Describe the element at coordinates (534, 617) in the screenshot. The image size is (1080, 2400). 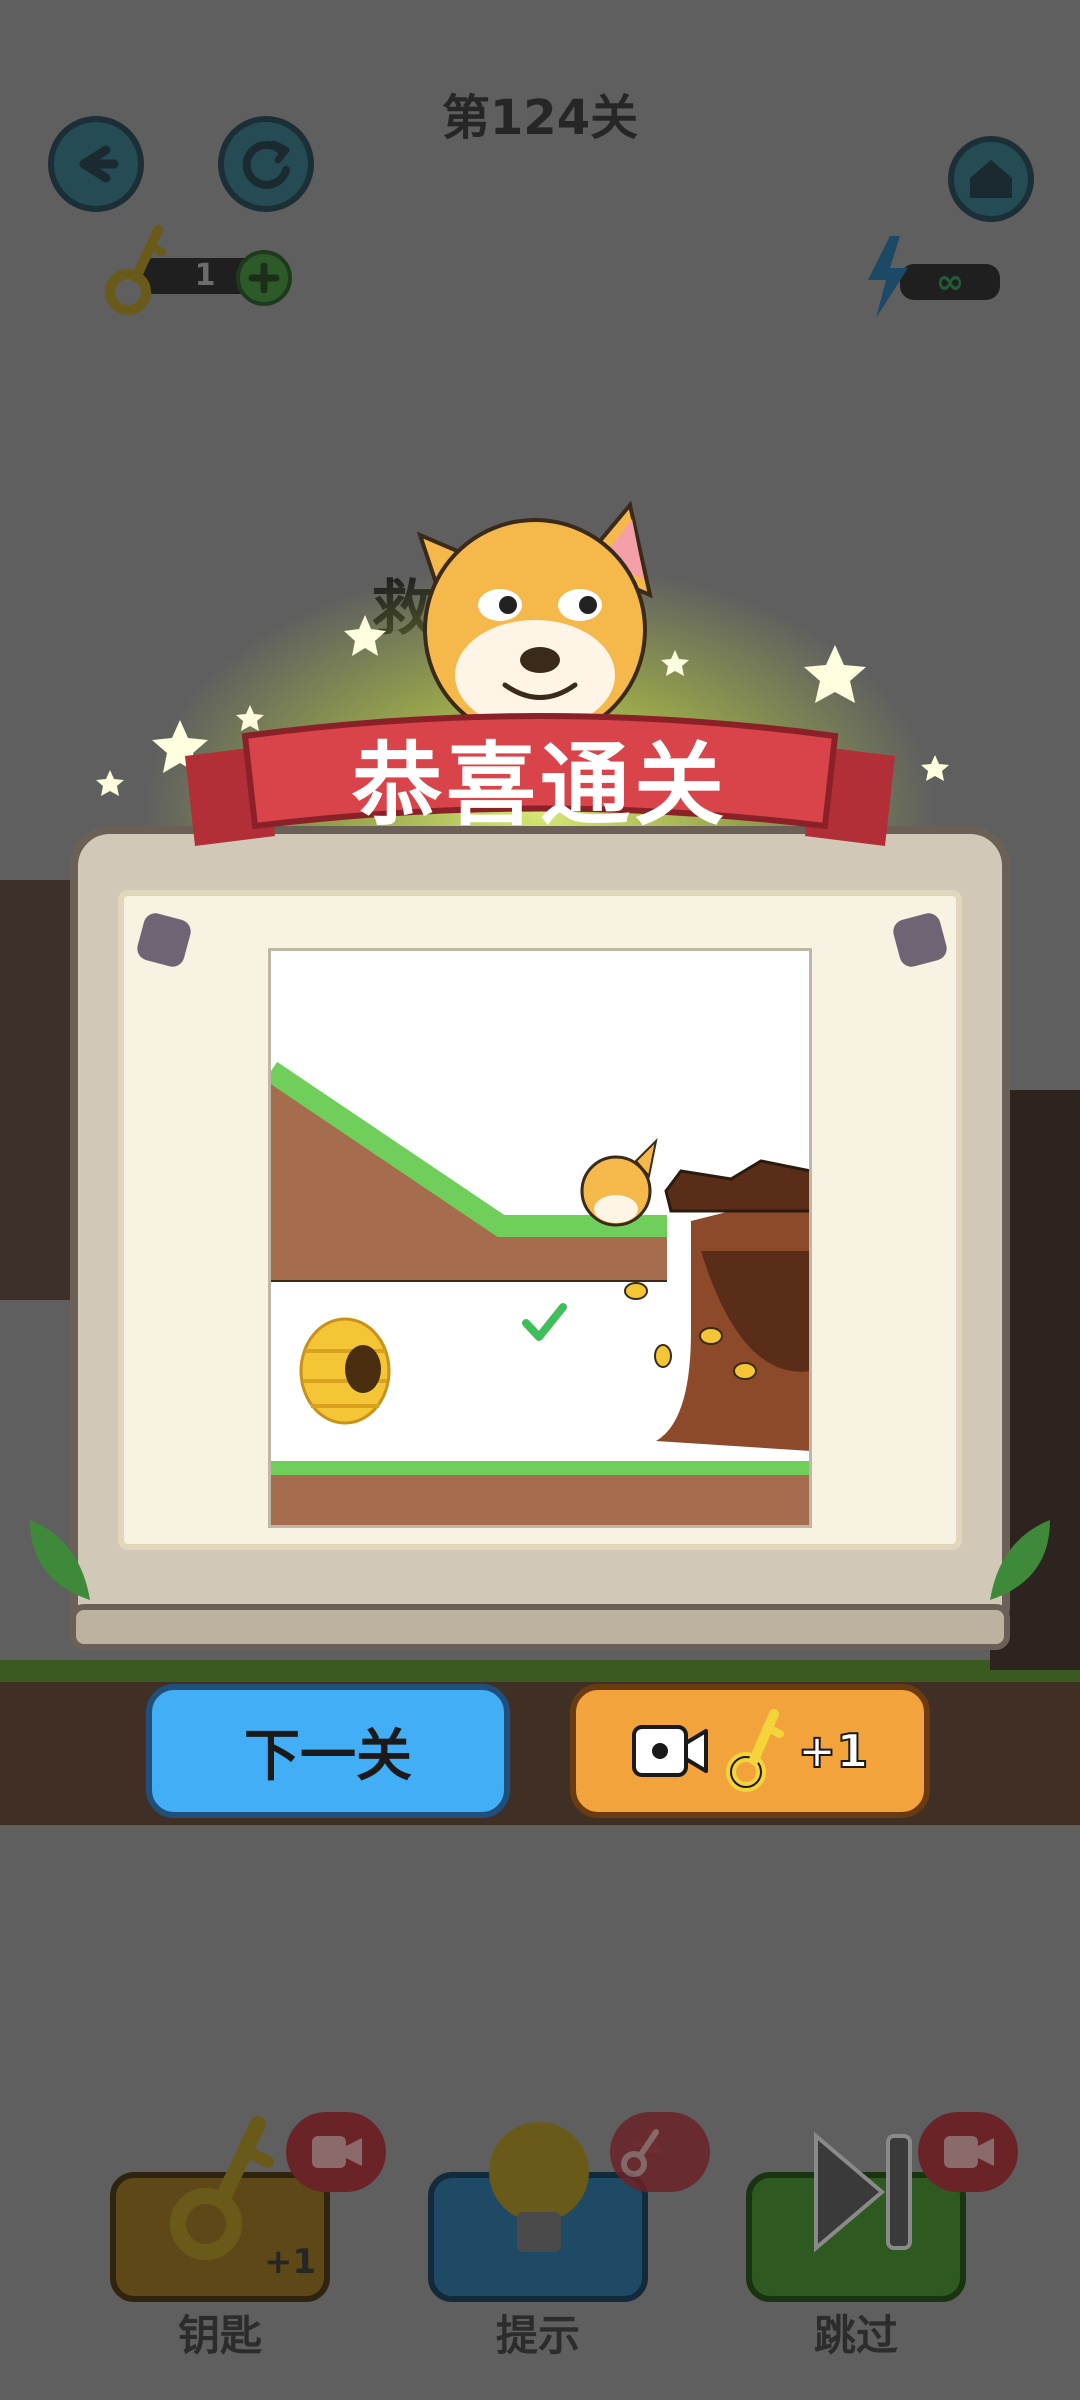
I see `shiba-mascot` at that location.